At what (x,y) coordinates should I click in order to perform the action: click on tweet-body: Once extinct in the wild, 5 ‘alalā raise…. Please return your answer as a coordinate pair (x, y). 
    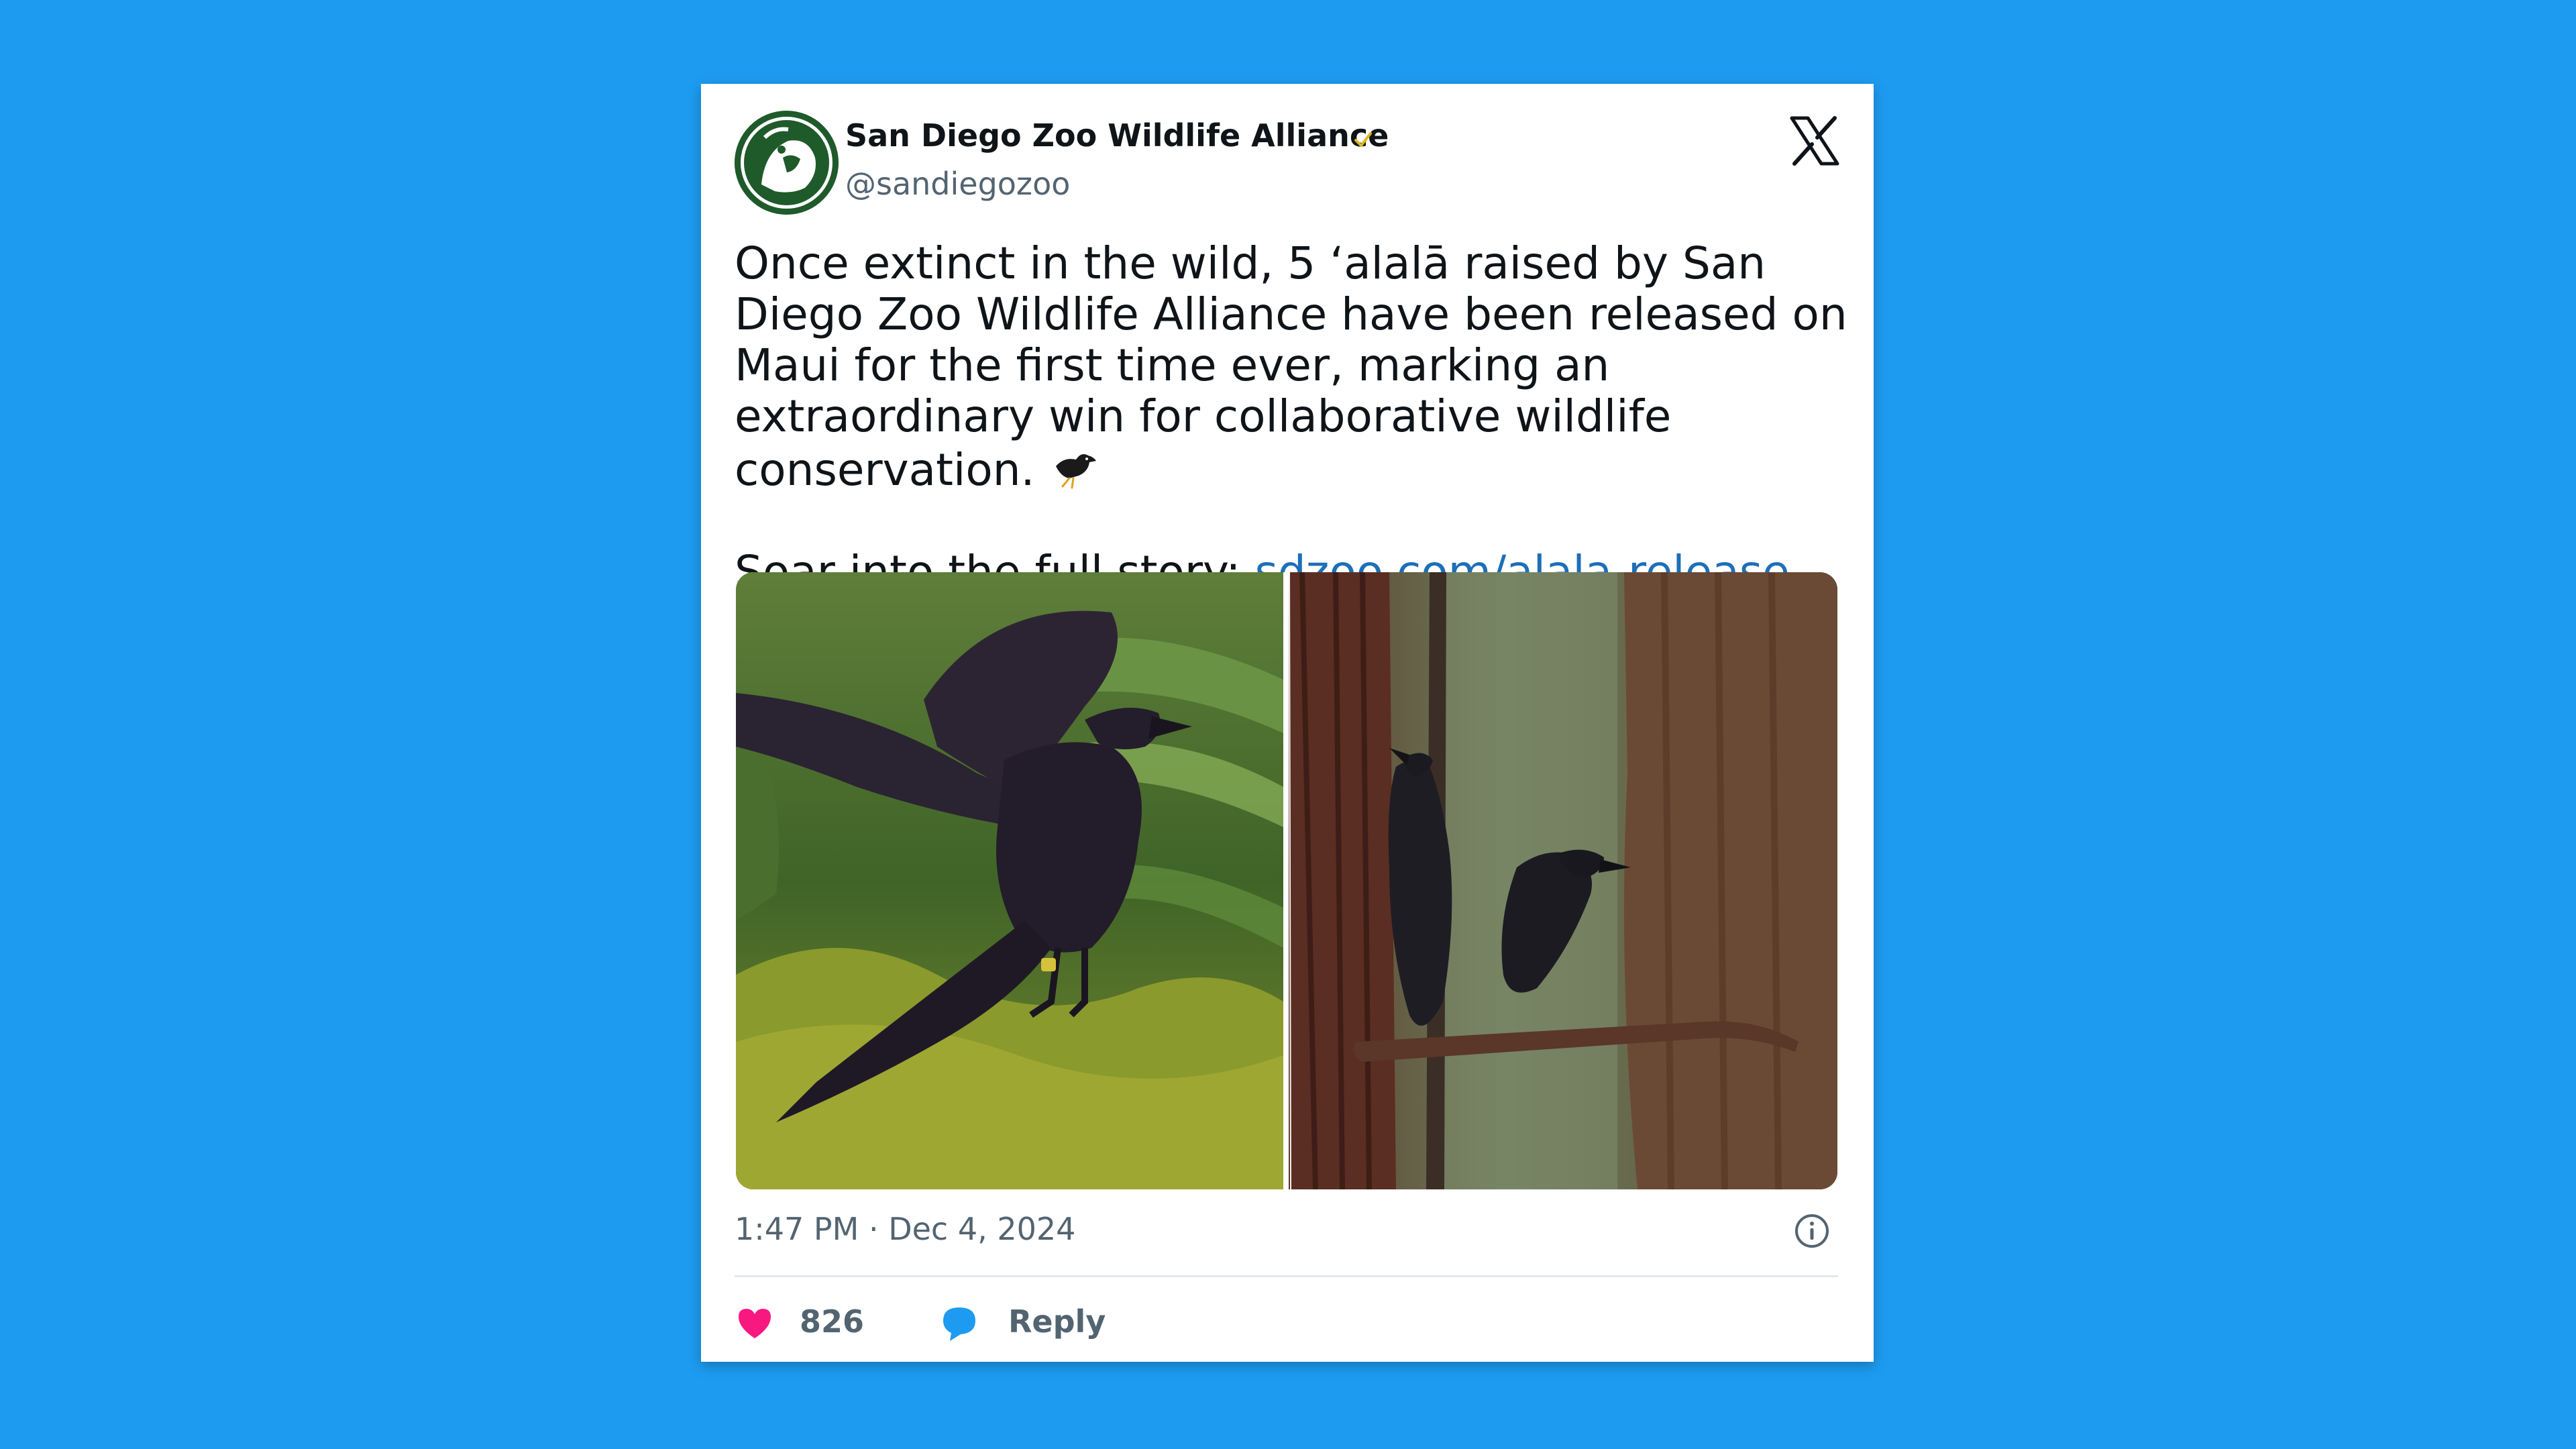
    Looking at the image, I should click on (1291, 366).